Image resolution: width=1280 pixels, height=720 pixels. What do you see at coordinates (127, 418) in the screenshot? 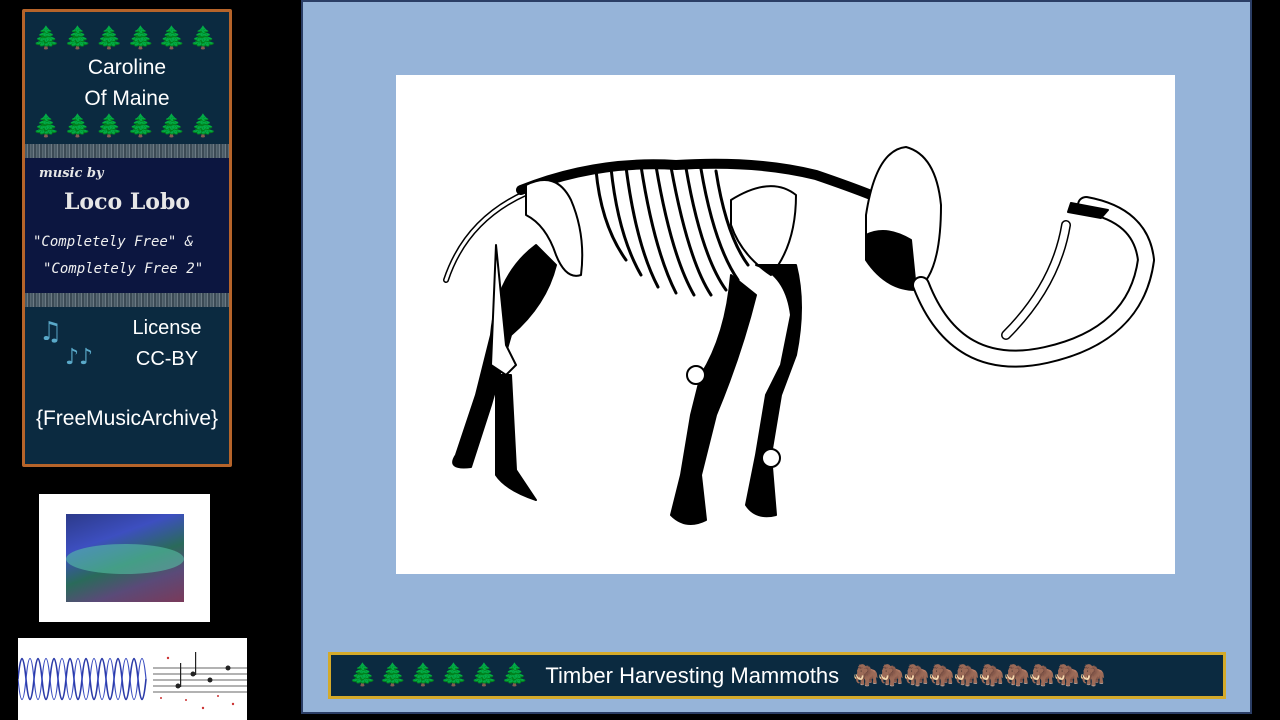
I see `source-label: {FreeMusicArchive}` at bounding box center [127, 418].